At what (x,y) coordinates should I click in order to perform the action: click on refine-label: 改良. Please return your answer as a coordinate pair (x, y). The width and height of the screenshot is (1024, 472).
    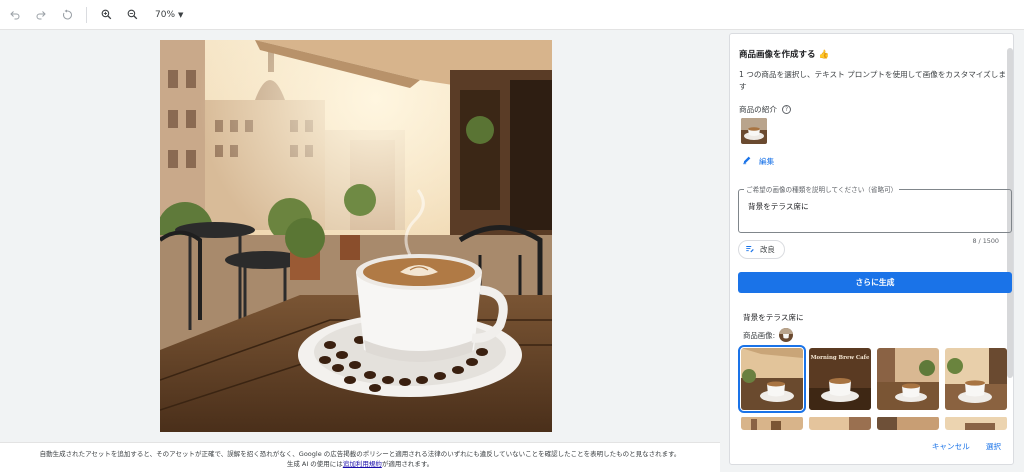
    Looking at the image, I should click on (767, 249).